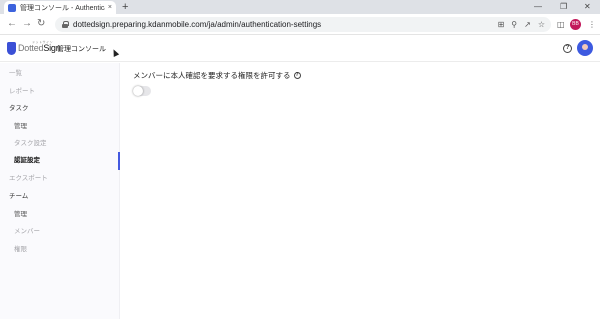 The height and width of the screenshot is (319, 600). What do you see at coordinates (567, 48) in the screenshot?
I see `help-icon: ?` at bounding box center [567, 48].